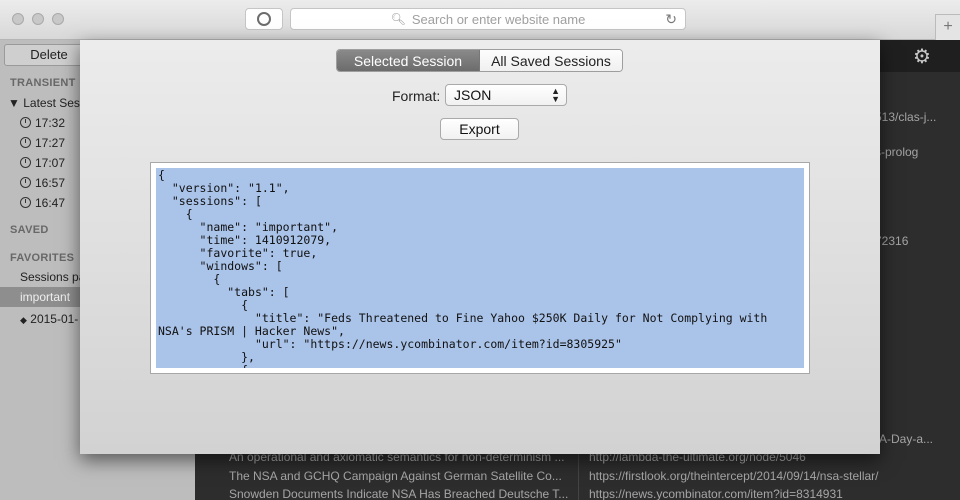 This screenshot has height=500, width=960. What do you see at coordinates (52, 277) in the screenshot?
I see `favorite-item: Sessions pa` at bounding box center [52, 277].